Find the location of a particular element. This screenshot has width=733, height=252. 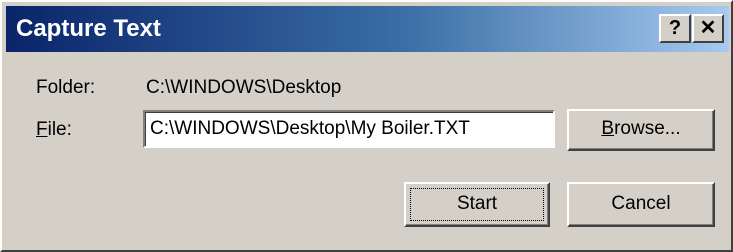

file-path-input is located at coordinates (349, 129).